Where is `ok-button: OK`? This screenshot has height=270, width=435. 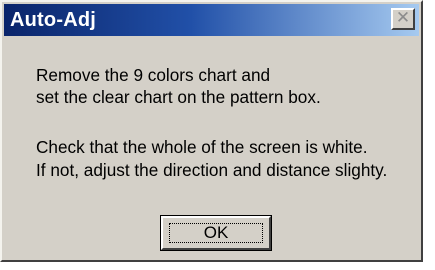
ok-button: OK is located at coordinates (216, 233).